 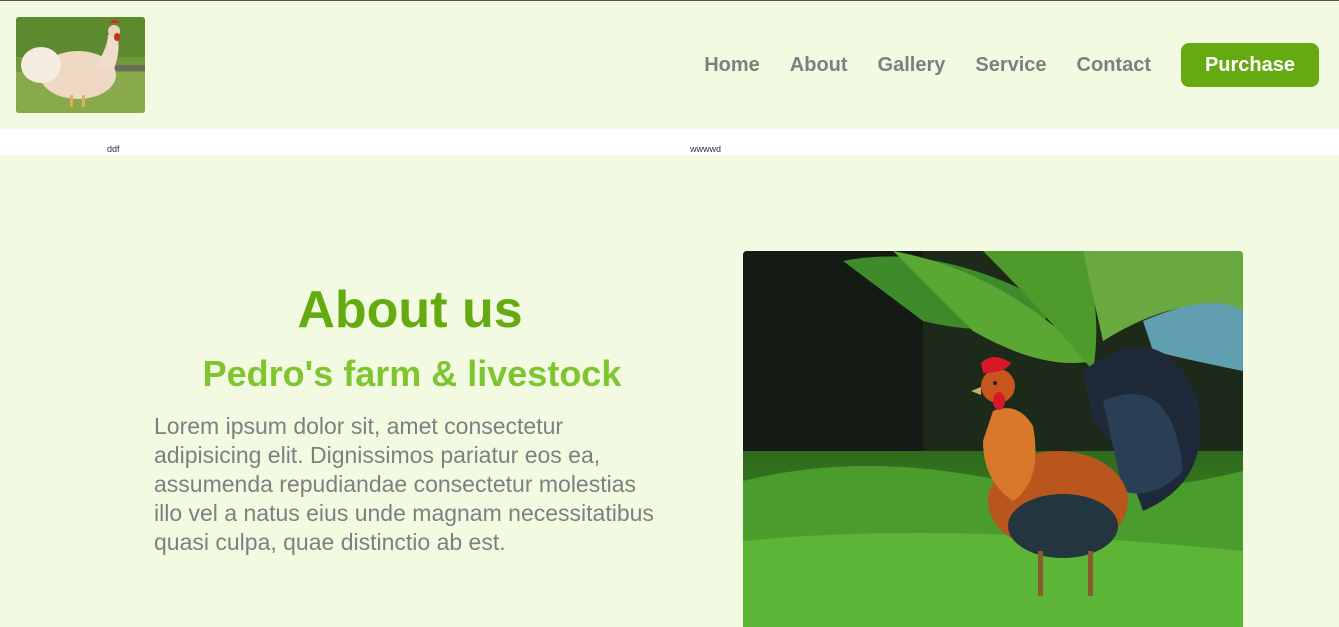 I want to click on hen-photo-icon, so click(x=80, y=65).